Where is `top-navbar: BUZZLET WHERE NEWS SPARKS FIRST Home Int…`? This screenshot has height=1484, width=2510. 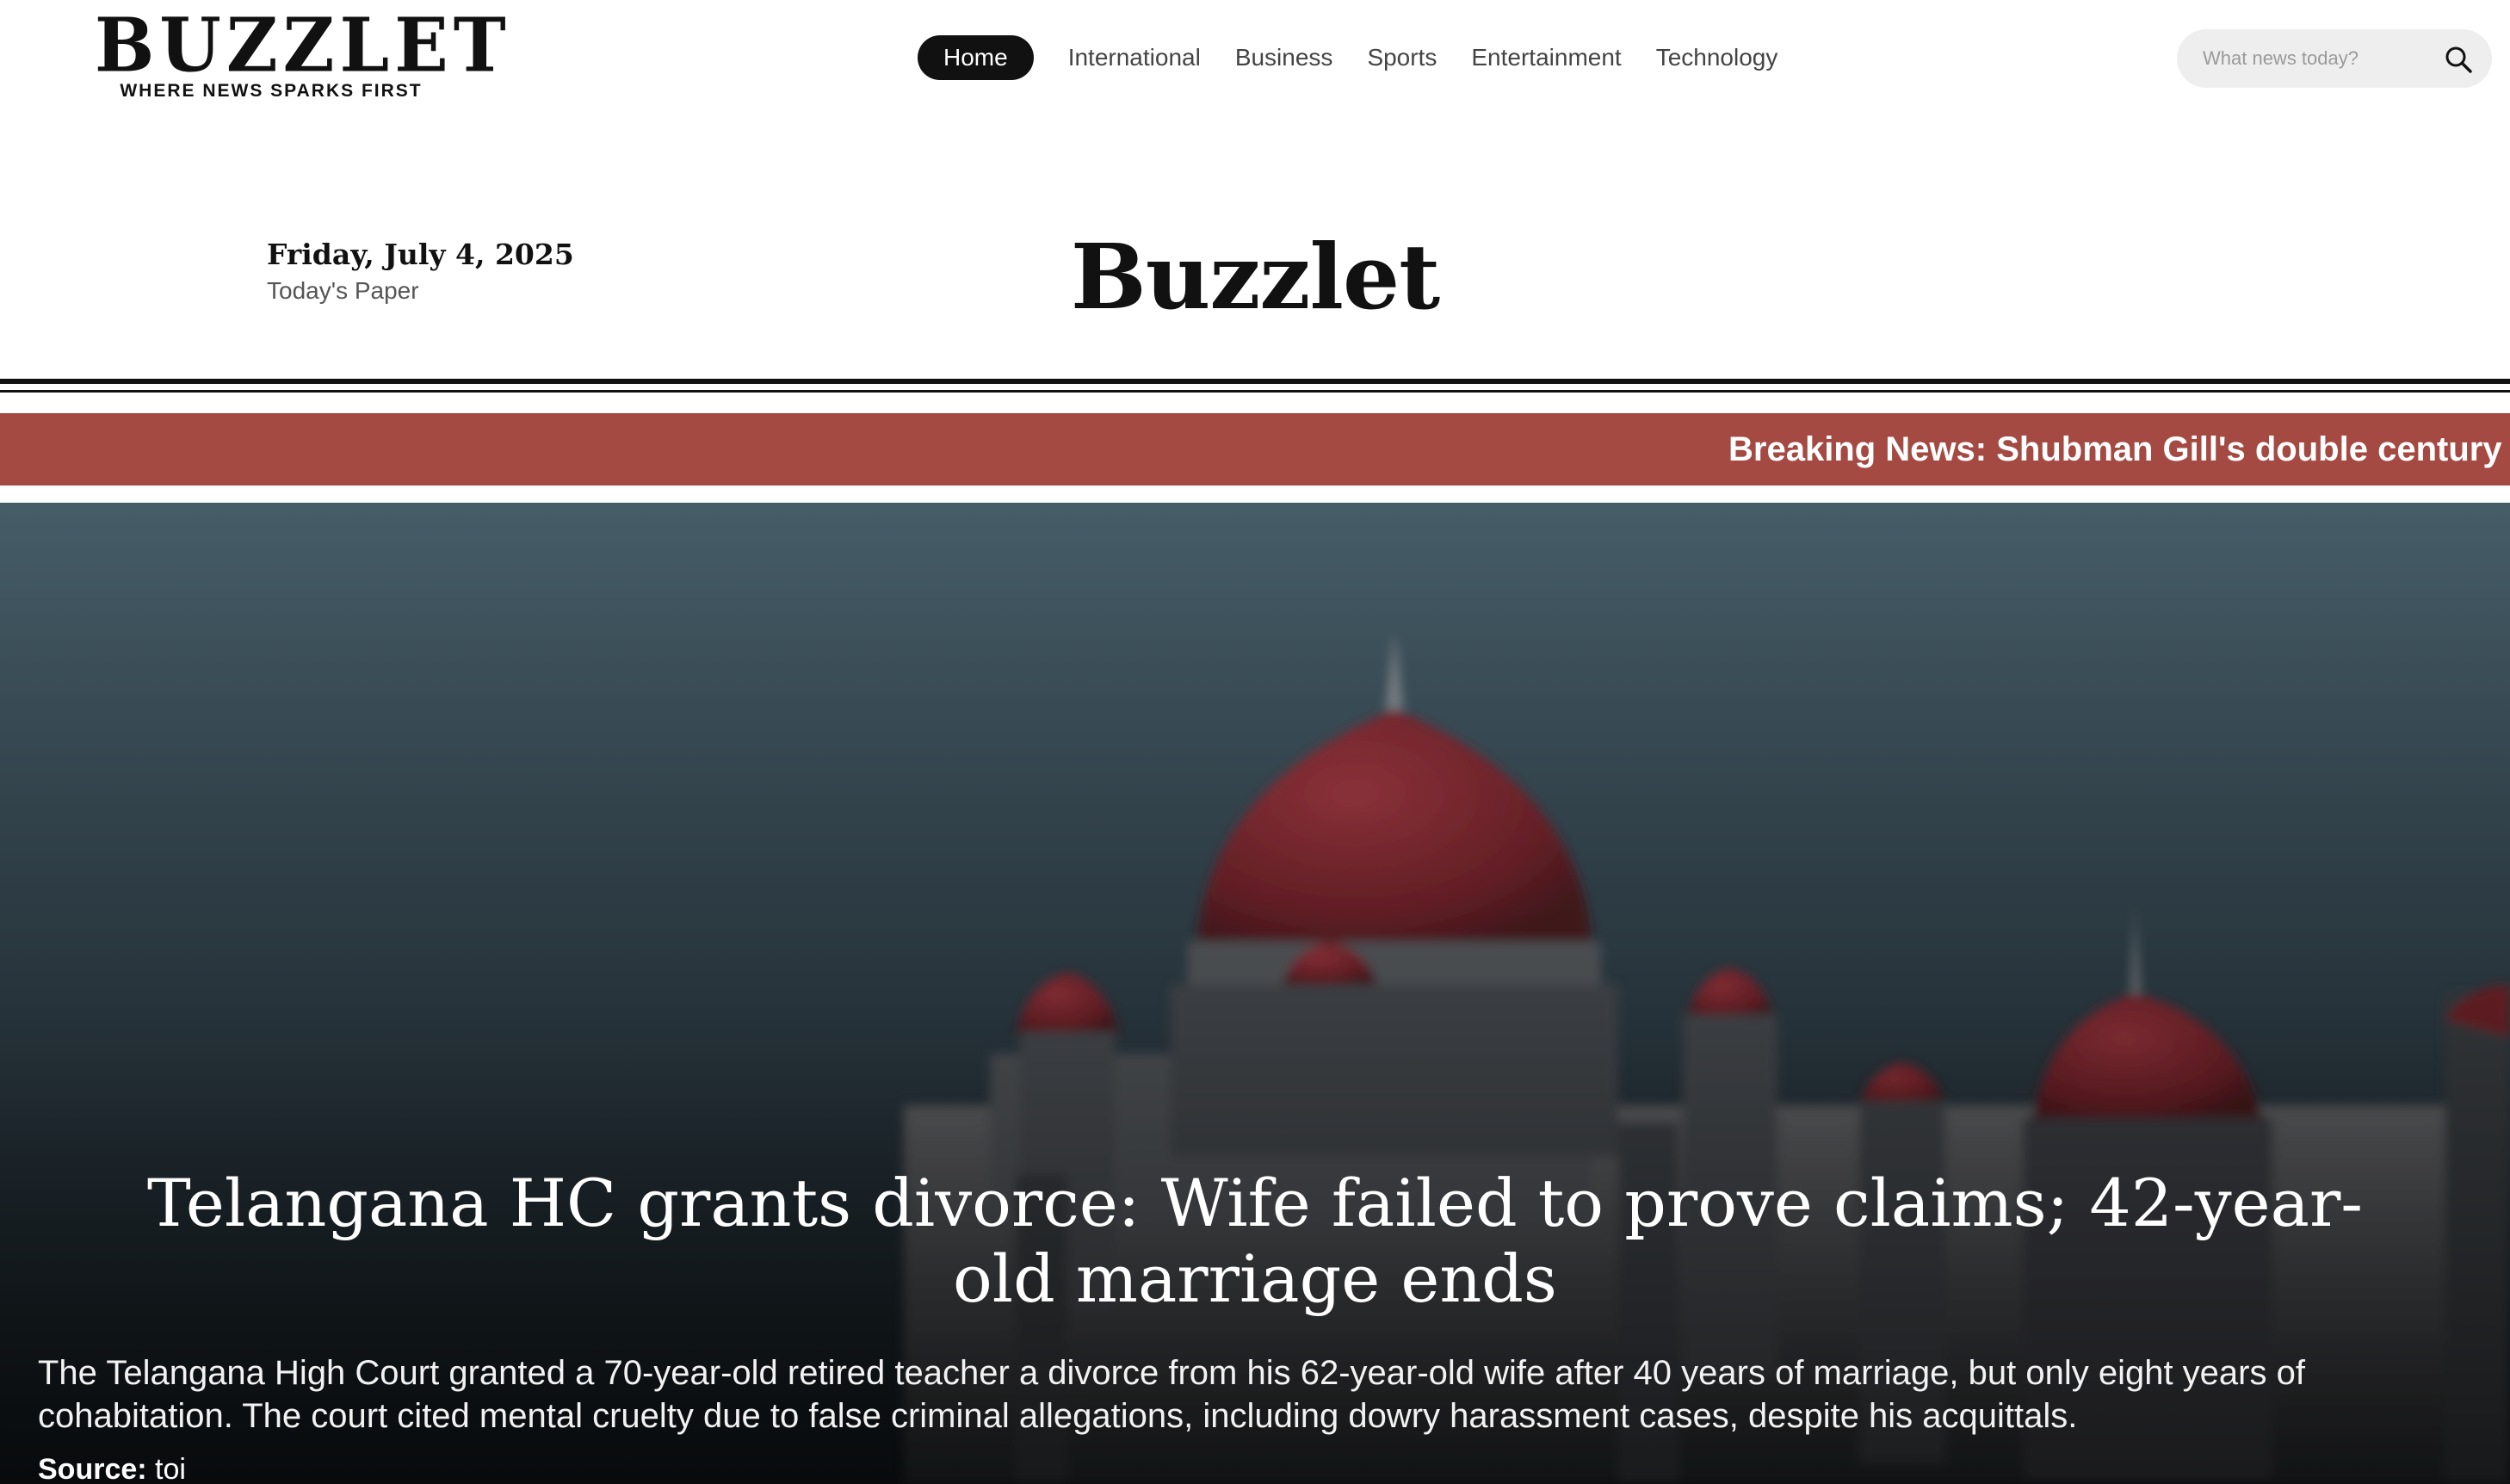 top-navbar: BUZZLET WHERE NEWS SPARKS FIRST Home Int… is located at coordinates (1255, 60).